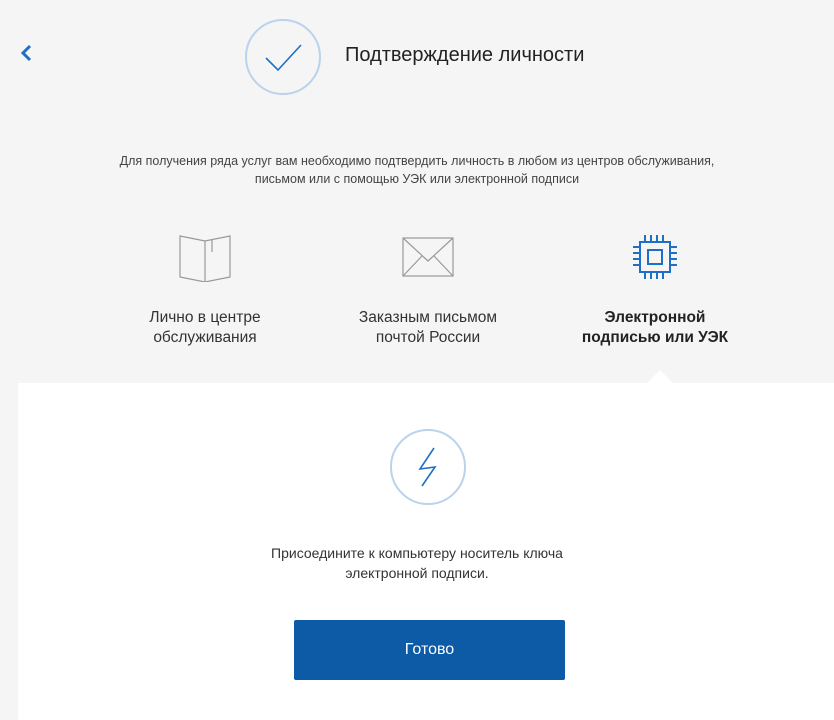 This screenshot has width=834, height=720. I want to click on method-in-person-line-1: Лично в центре, so click(205, 317).